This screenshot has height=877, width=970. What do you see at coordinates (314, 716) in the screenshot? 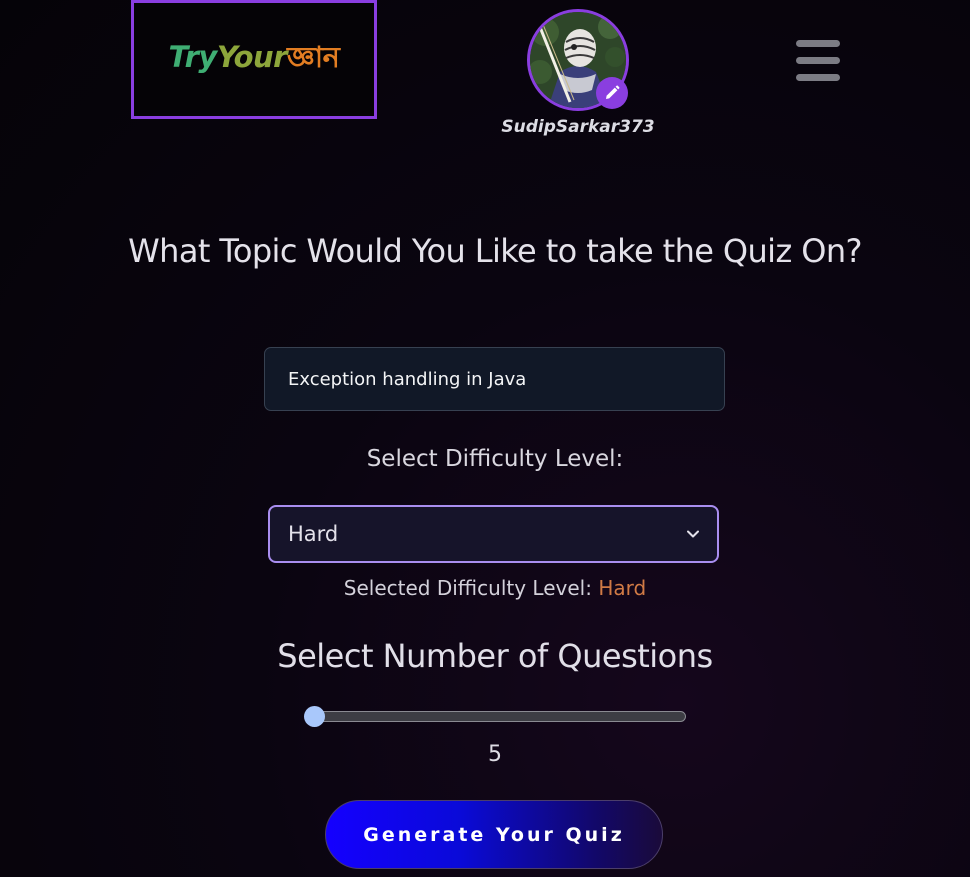
I see `questions-slider-thumb` at bounding box center [314, 716].